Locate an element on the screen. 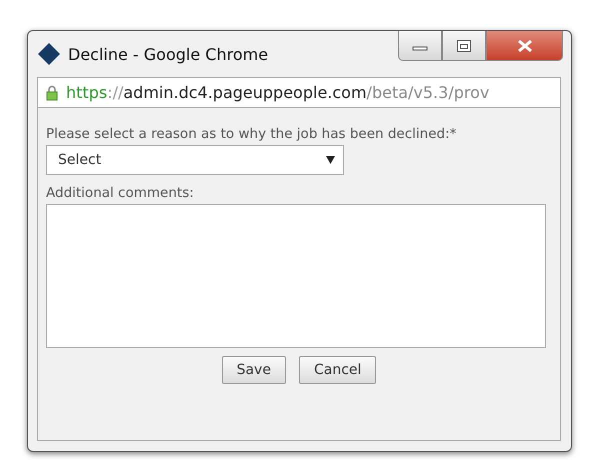  window-title: Decline - Google Chrome is located at coordinates (168, 54).